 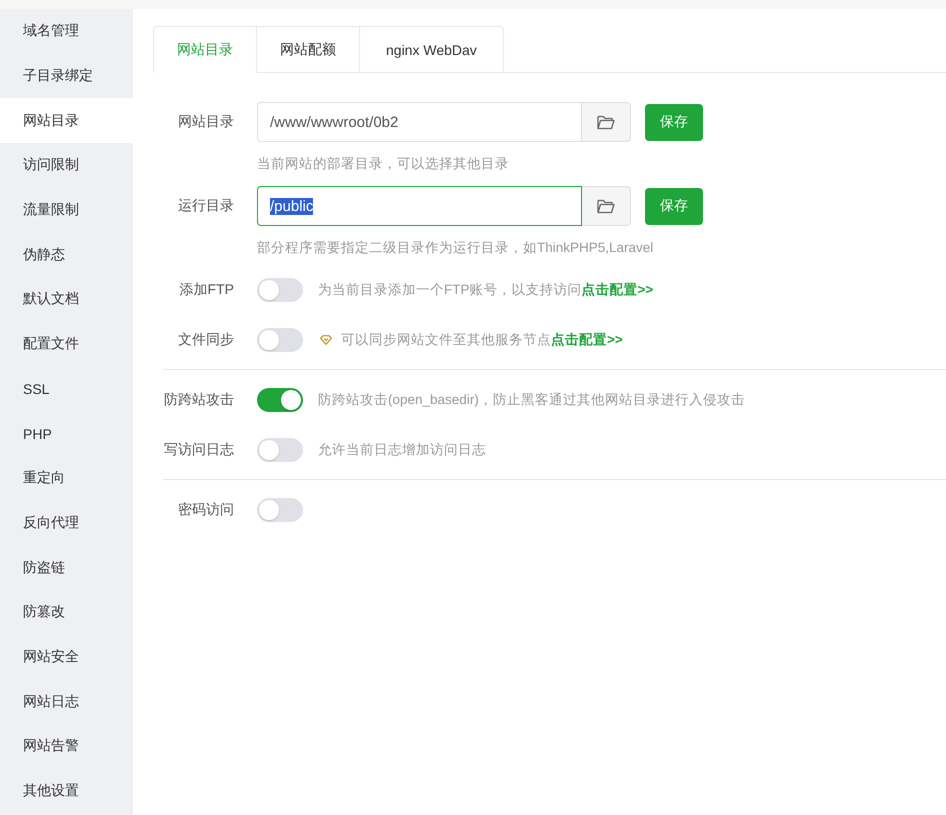 What do you see at coordinates (205, 122) in the screenshot?
I see `field-label: 网站目录` at bounding box center [205, 122].